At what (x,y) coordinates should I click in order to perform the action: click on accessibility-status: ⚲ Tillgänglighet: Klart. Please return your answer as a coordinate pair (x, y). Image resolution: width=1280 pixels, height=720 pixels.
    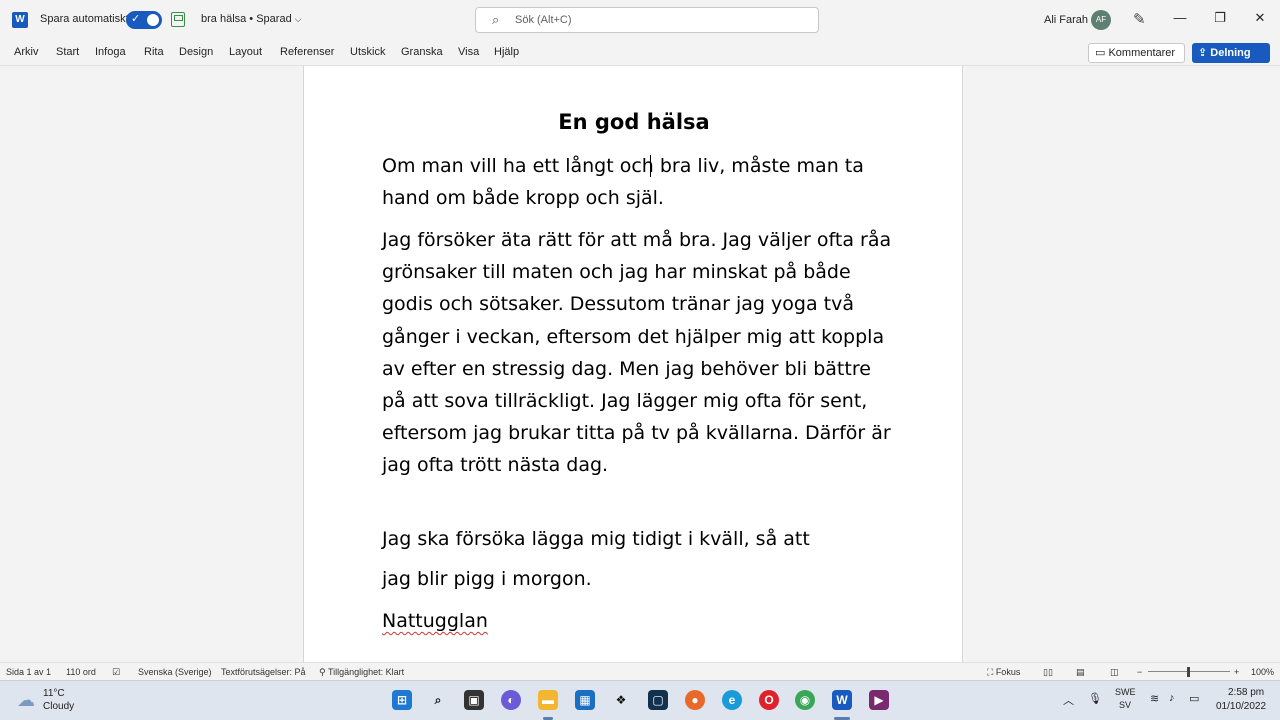
    Looking at the image, I should click on (361, 672).